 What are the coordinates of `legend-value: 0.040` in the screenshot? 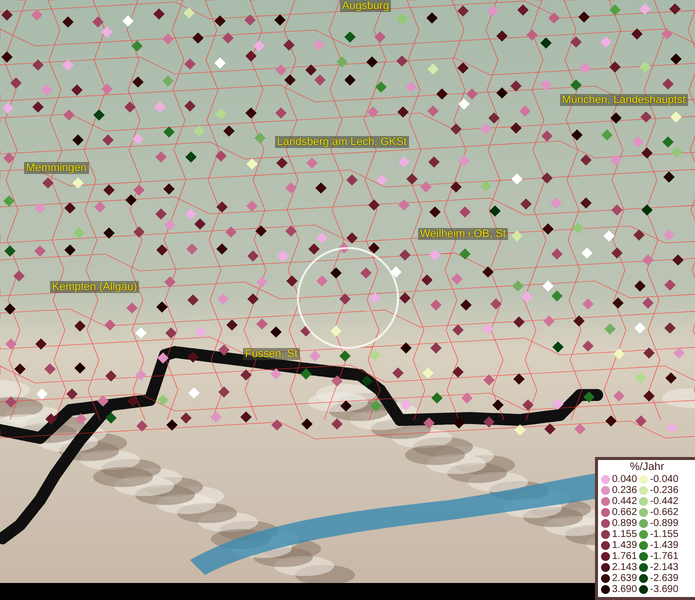 It's located at (625, 479).